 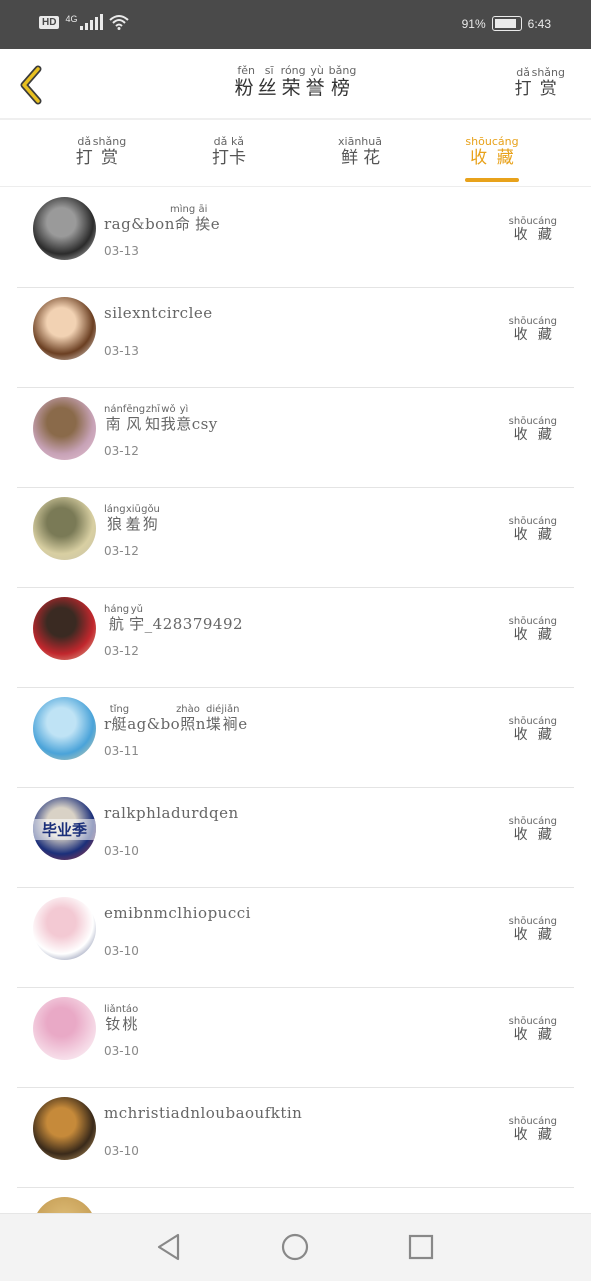 I want to click on user-name-char: 羞xiū, so click(x=133, y=518).